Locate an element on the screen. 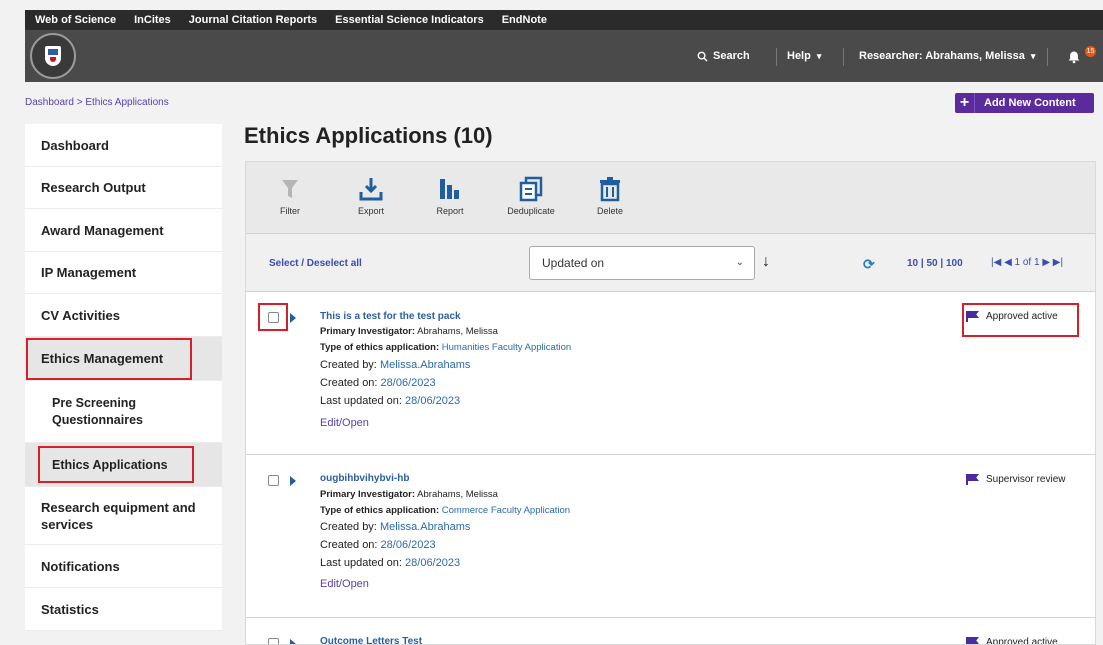  breadcrumb: Dashboard > Ethics Applications is located at coordinates (97, 102).